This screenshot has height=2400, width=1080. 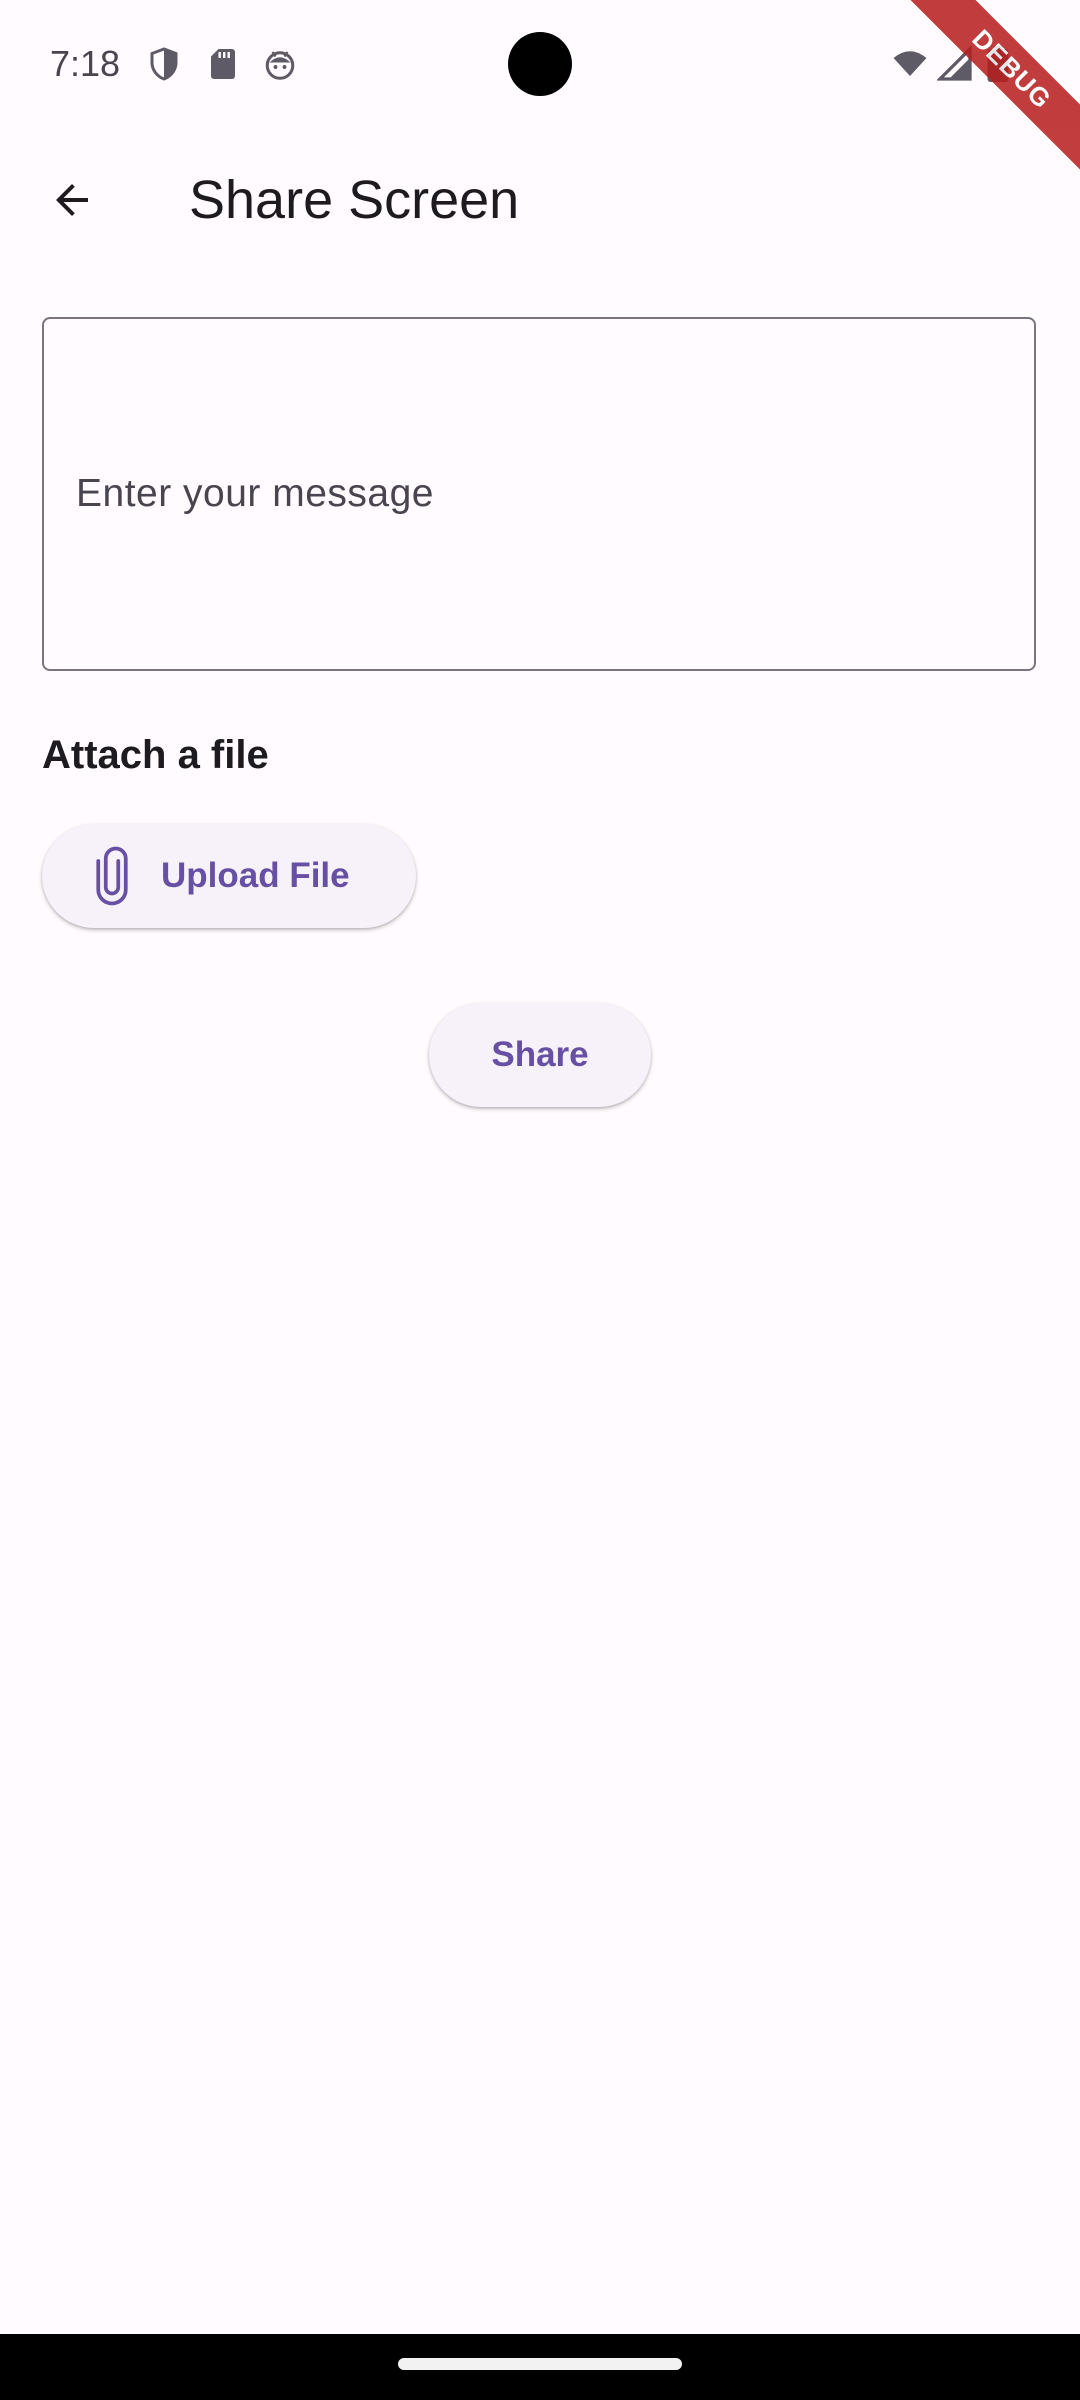 What do you see at coordinates (910, 63) in the screenshot?
I see `wifi-icon` at bounding box center [910, 63].